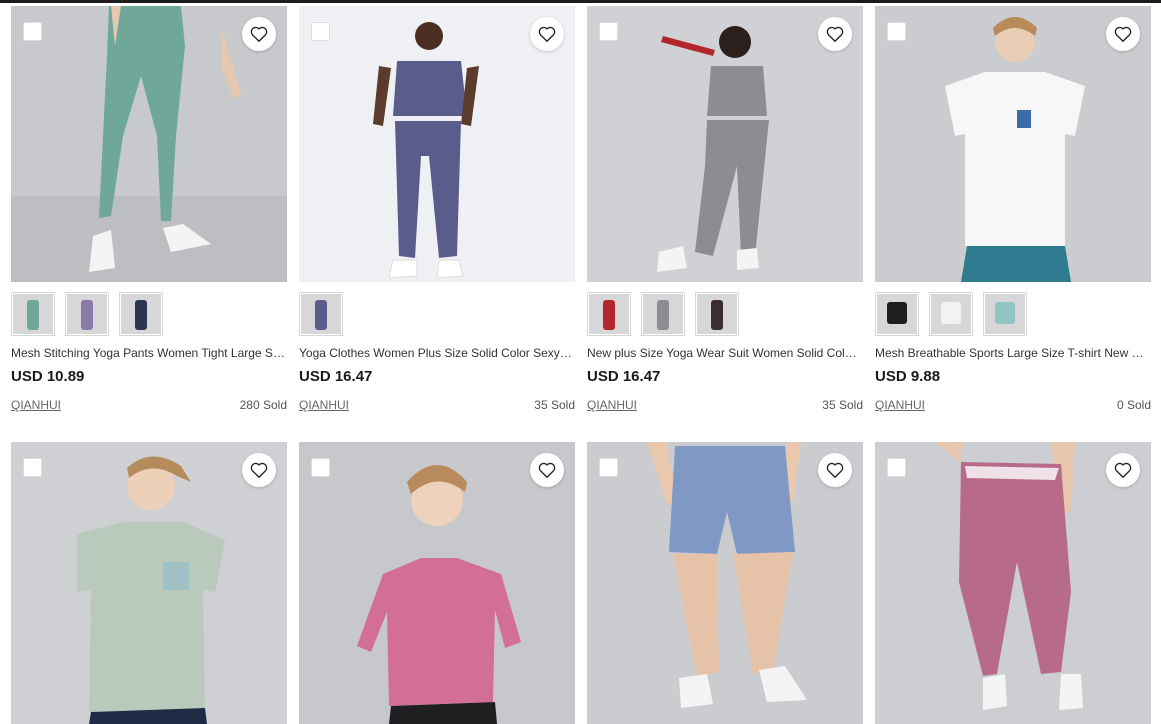 This screenshot has height=724, width=1161. I want to click on top-divider, so click(580, 1).